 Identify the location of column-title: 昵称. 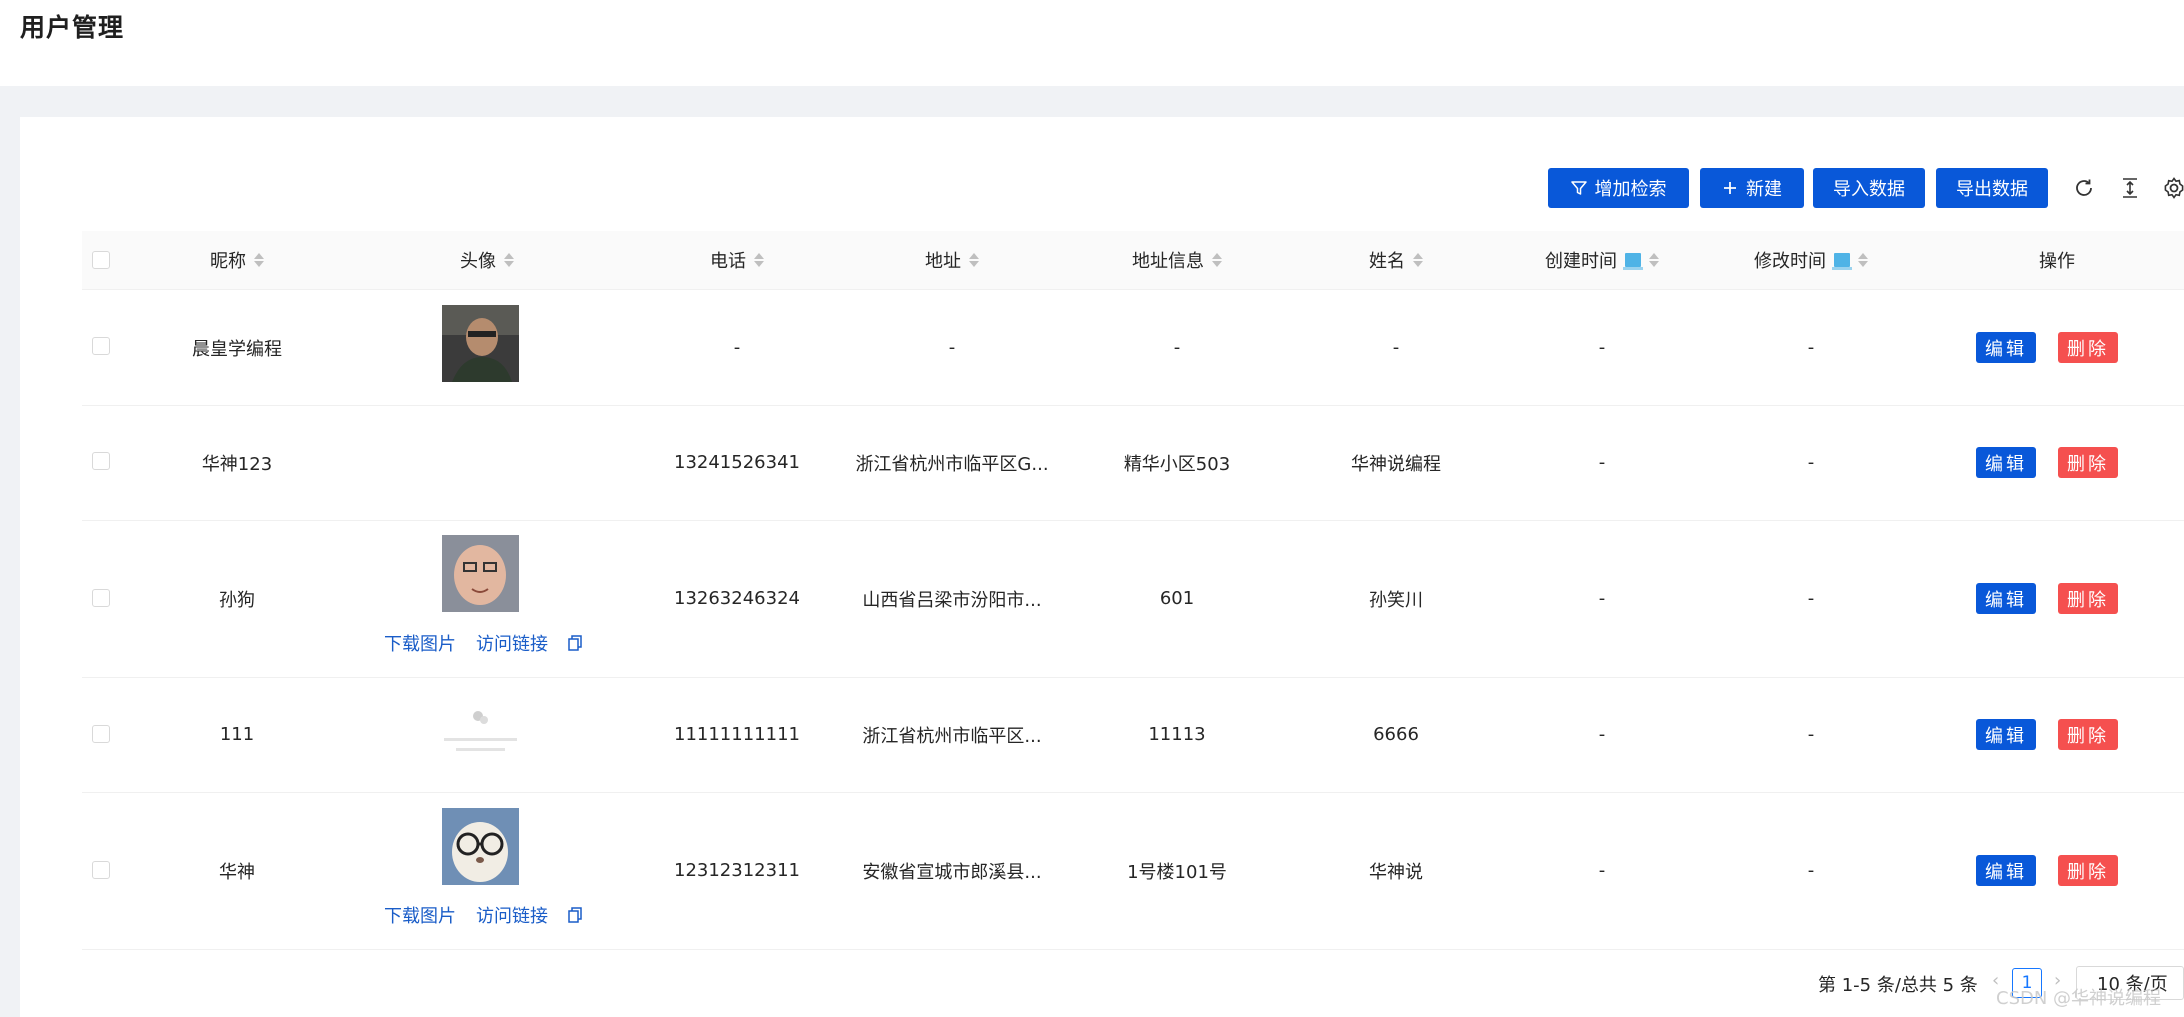
(228, 261).